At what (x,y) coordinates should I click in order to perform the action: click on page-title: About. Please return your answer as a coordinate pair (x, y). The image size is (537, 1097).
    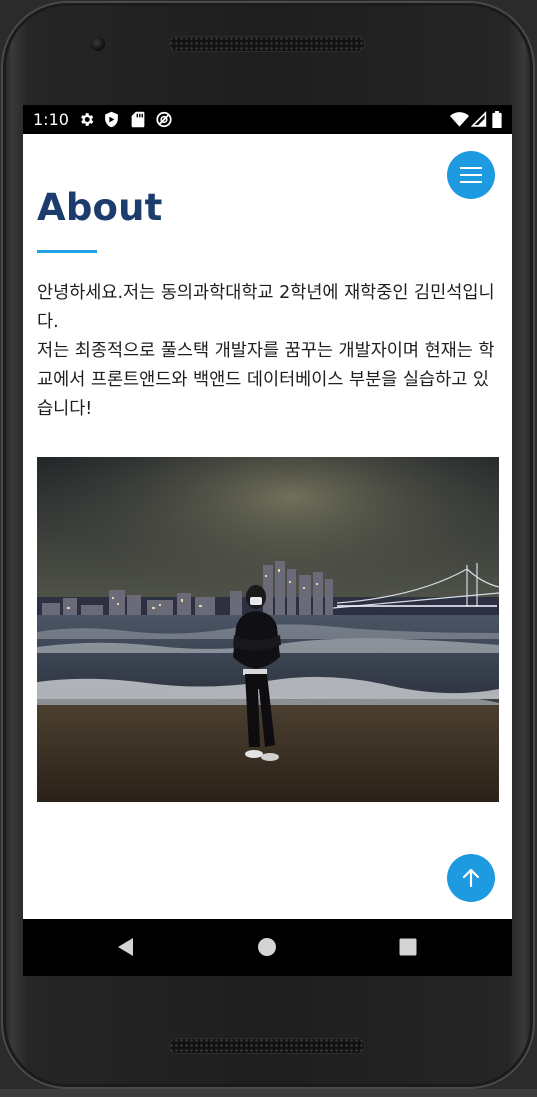
    Looking at the image, I should click on (100, 207).